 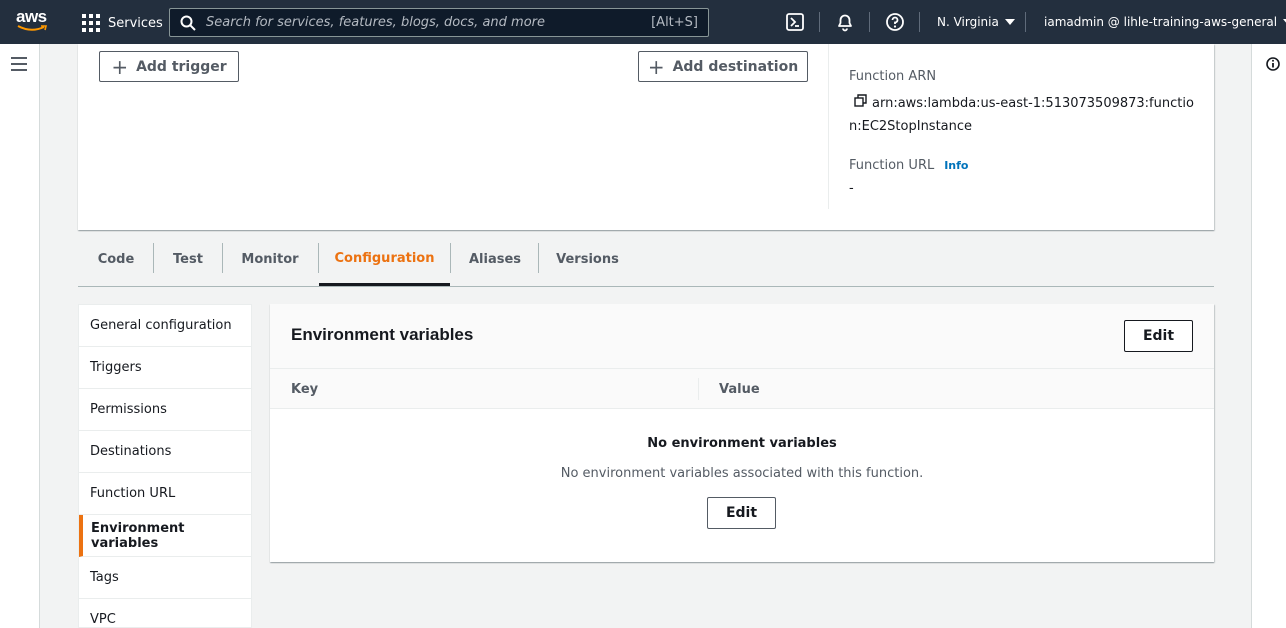 I want to click on empty-state-edit-button: Edit, so click(x=741, y=513).